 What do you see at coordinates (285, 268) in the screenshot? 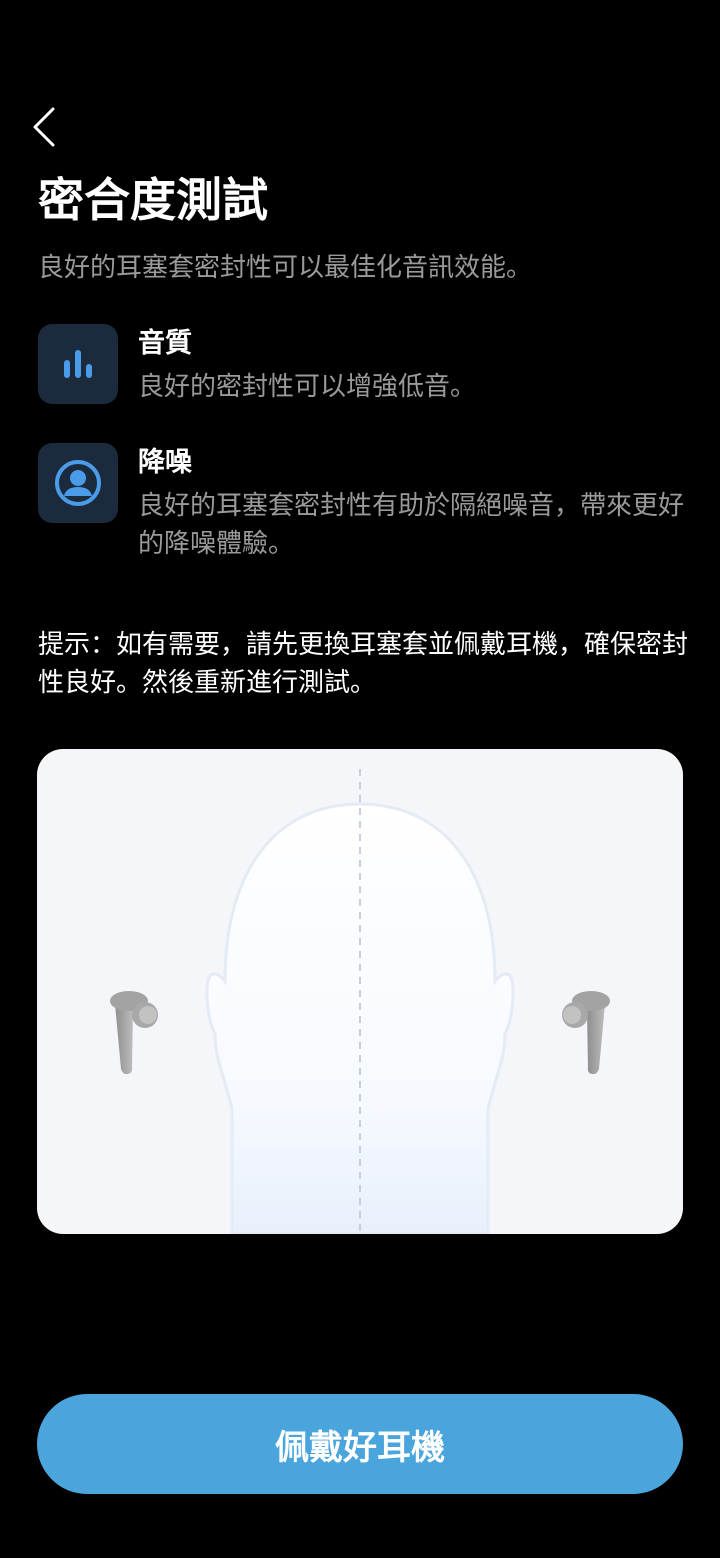
I see `page-subtitle: 良好的耳塞套密封性可以最佳化音訊效能。` at bounding box center [285, 268].